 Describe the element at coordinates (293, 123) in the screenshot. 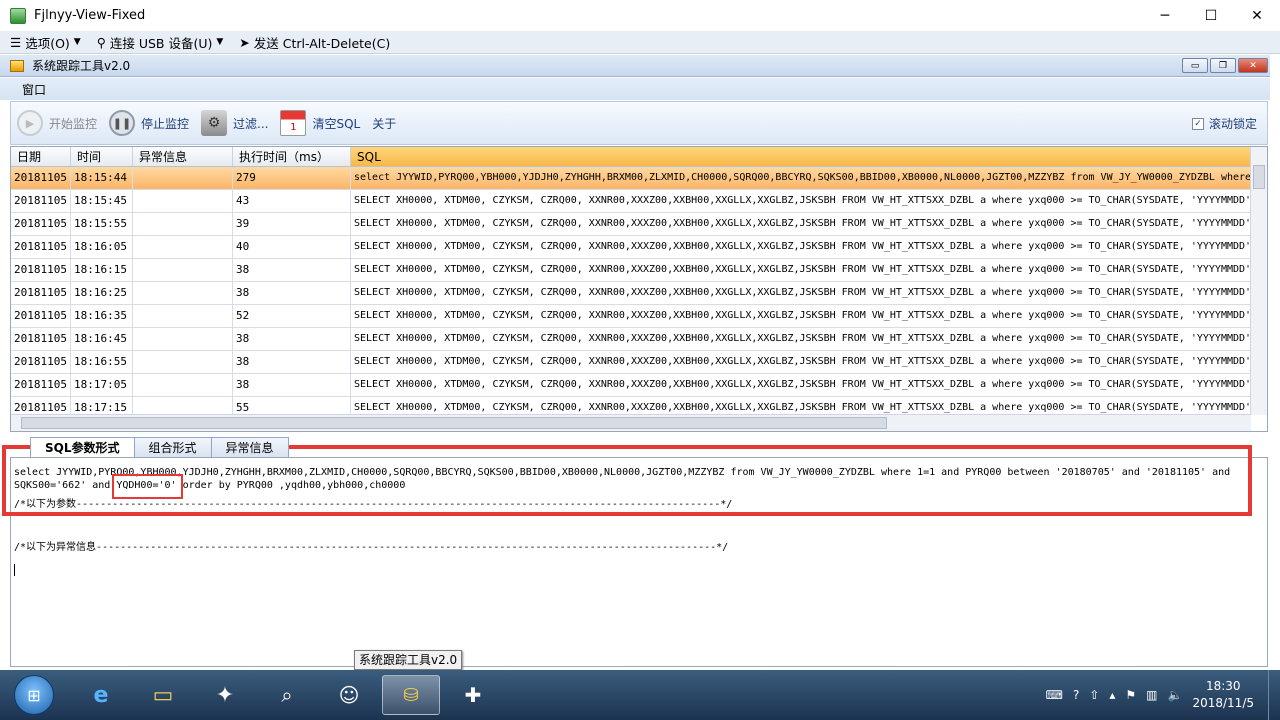

I see `calendar-icon: 1` at that location.